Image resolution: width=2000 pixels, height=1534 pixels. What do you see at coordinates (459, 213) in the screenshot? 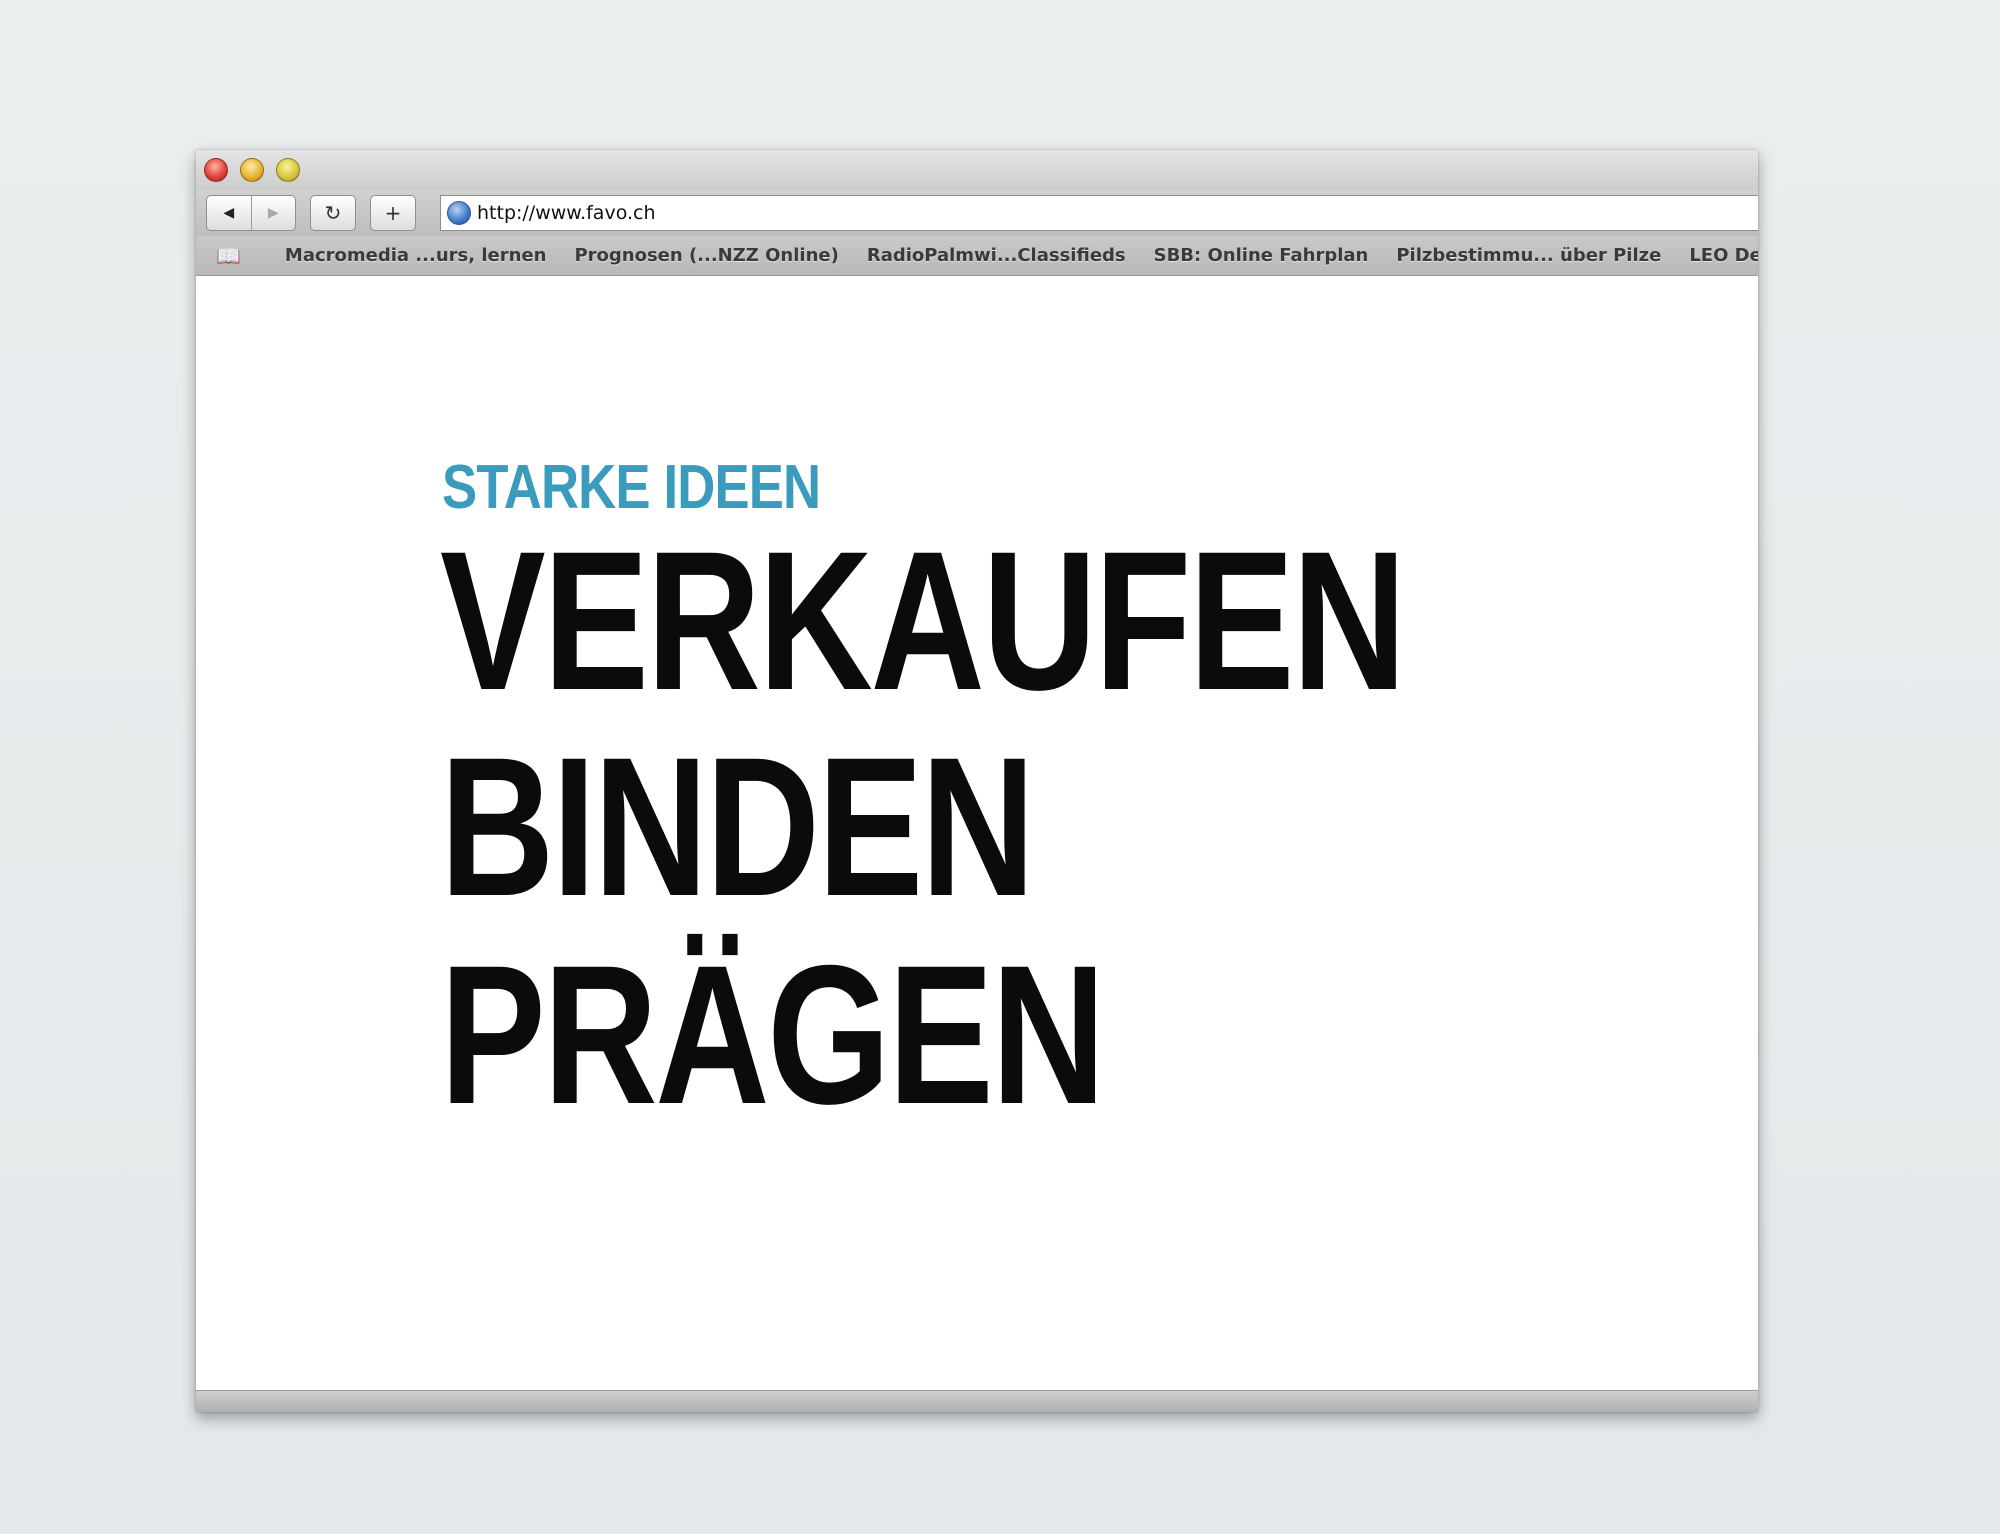
I see `globe-icon` at bounding box center [459, 213].